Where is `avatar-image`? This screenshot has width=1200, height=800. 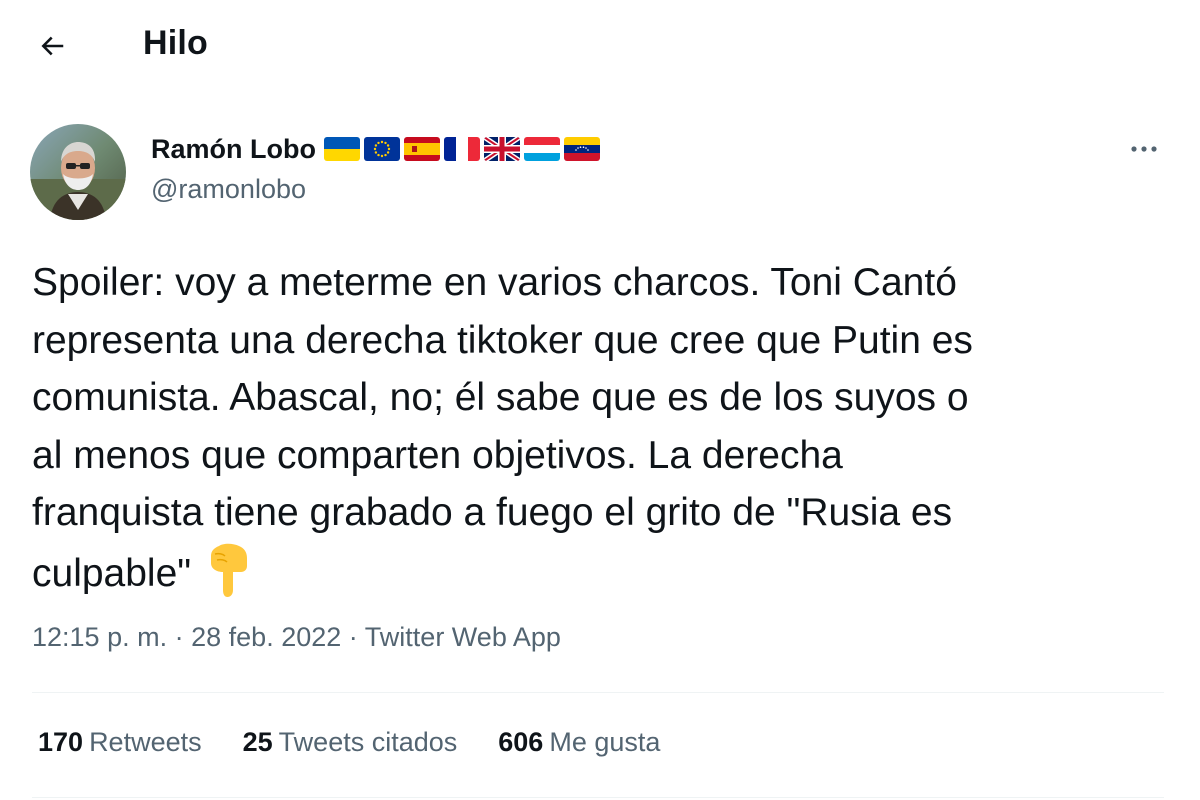 avatar-image is located at coordinates (78, 172).